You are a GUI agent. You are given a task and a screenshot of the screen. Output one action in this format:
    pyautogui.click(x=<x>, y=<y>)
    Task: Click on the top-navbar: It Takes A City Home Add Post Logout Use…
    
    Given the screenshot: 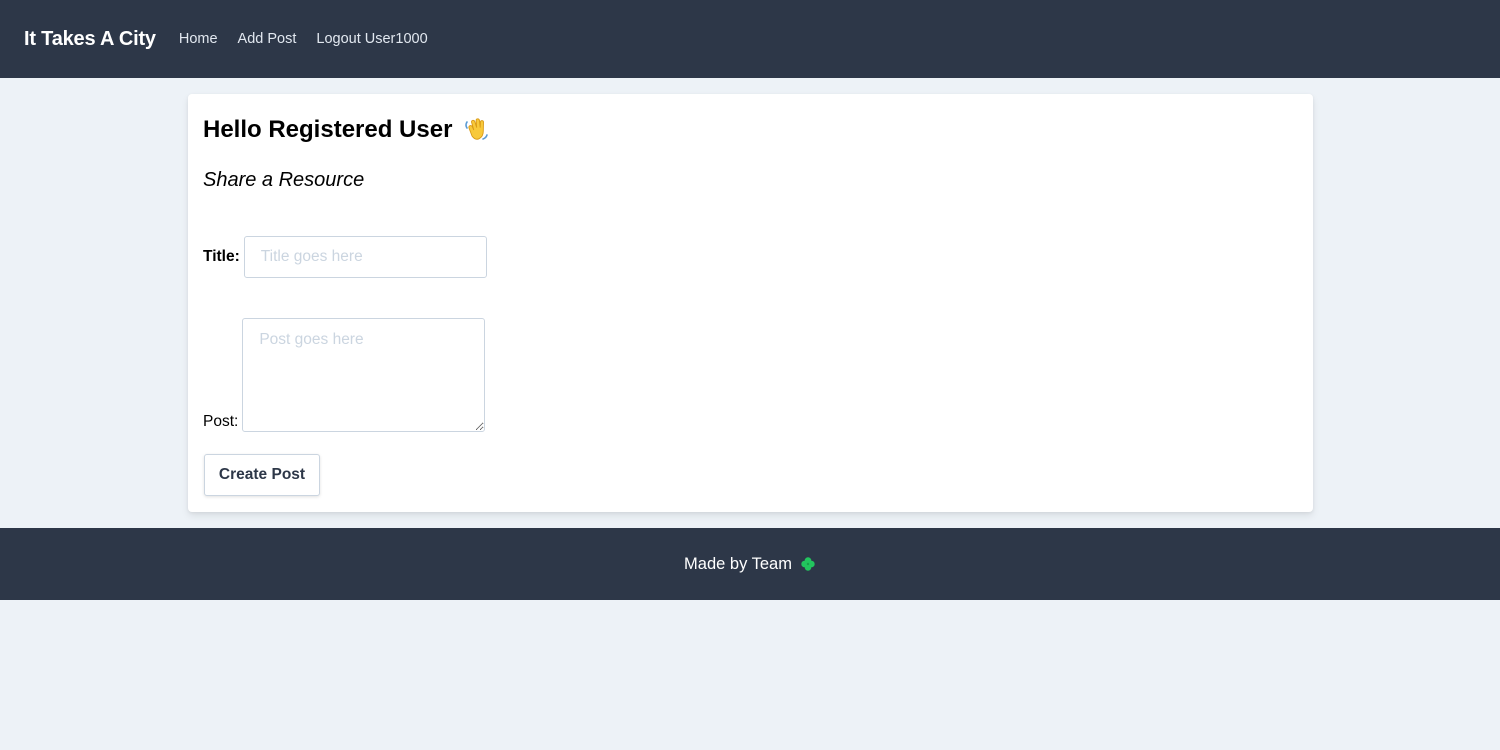 What is the action you would take?
    pyautogui.click(x=750, y=39)
    